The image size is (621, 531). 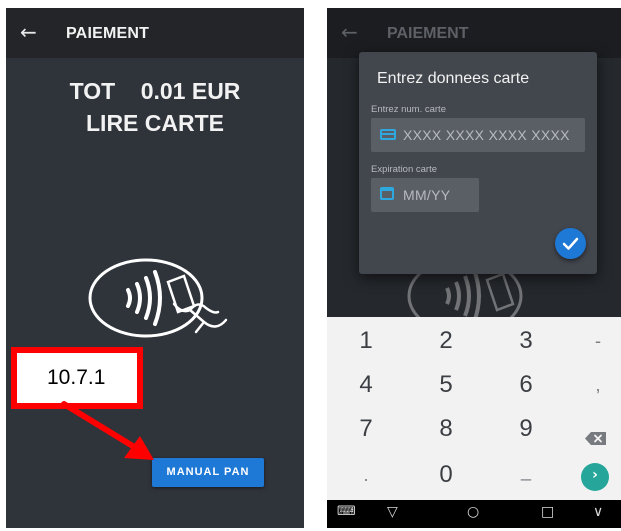 I want to click on confirm-button, so click(x=570, y=243).